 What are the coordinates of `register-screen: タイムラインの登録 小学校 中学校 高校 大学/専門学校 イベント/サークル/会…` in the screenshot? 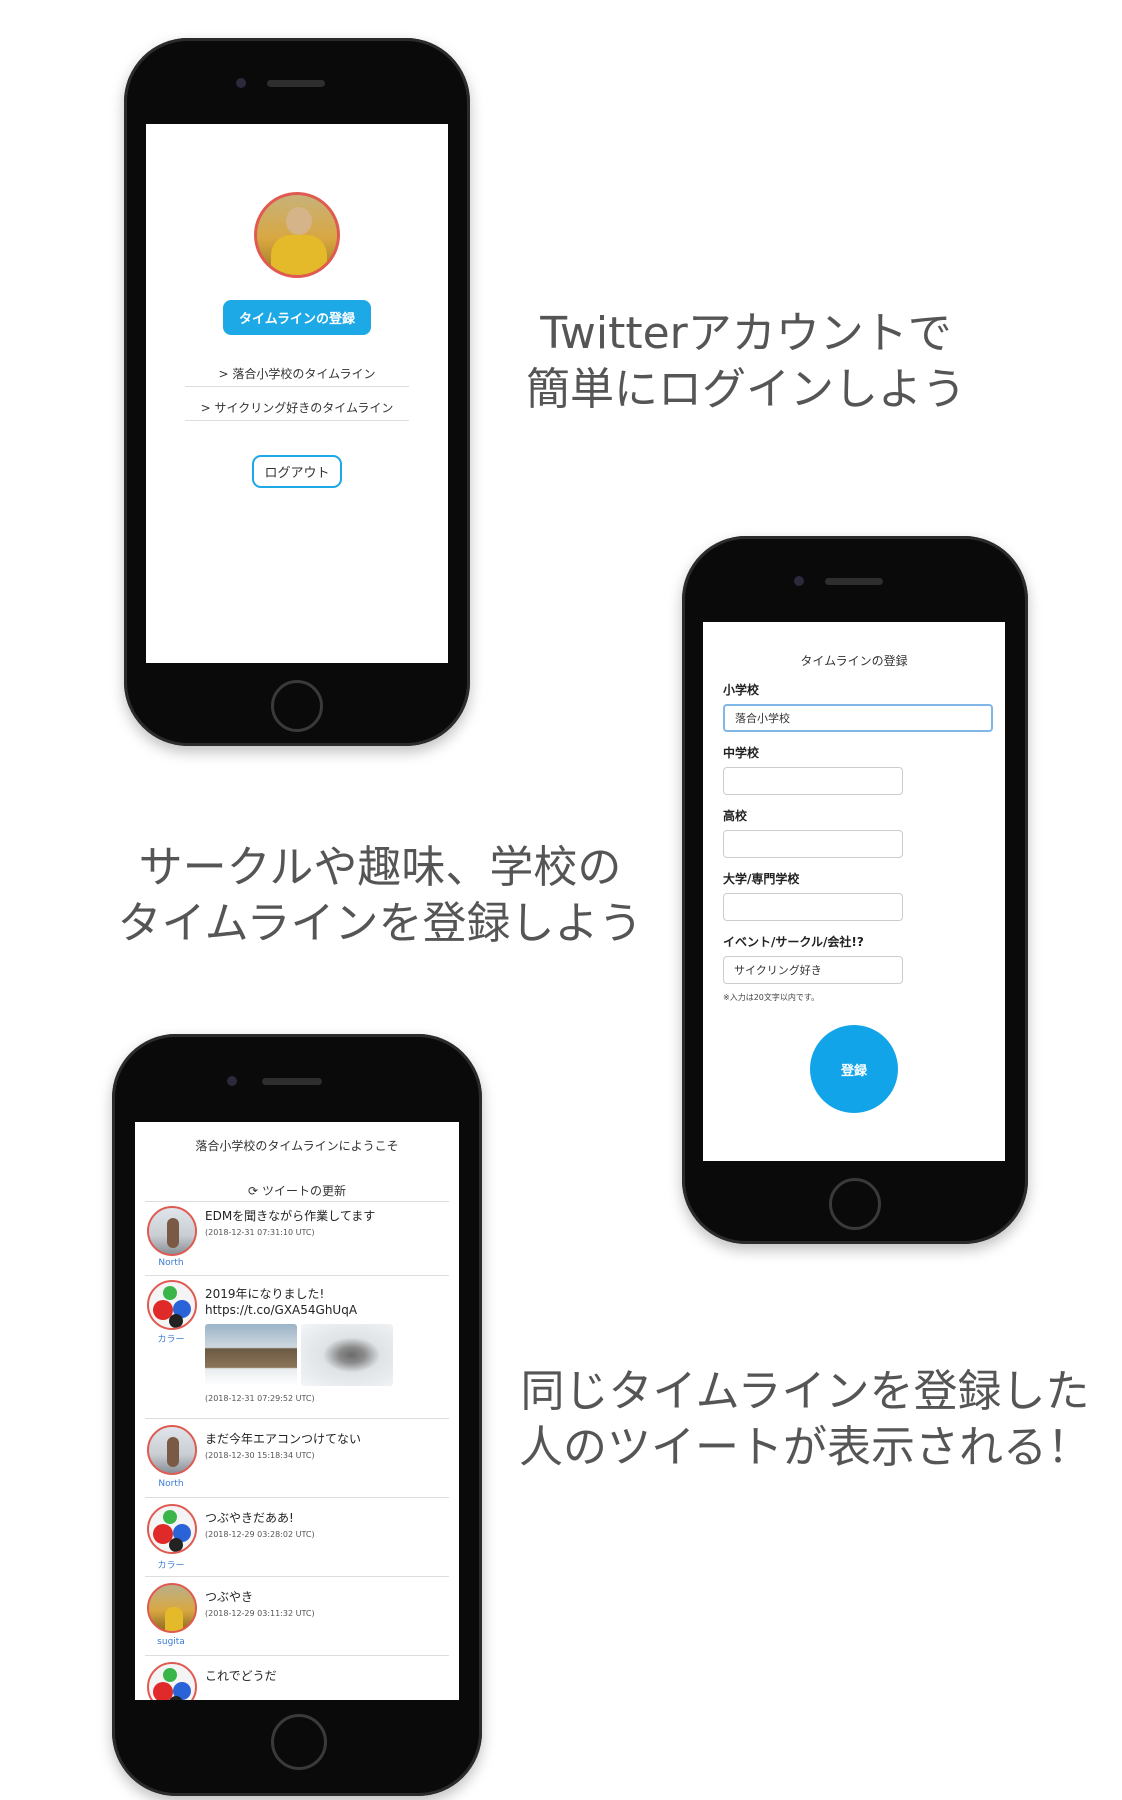 It's located at (854, 891).